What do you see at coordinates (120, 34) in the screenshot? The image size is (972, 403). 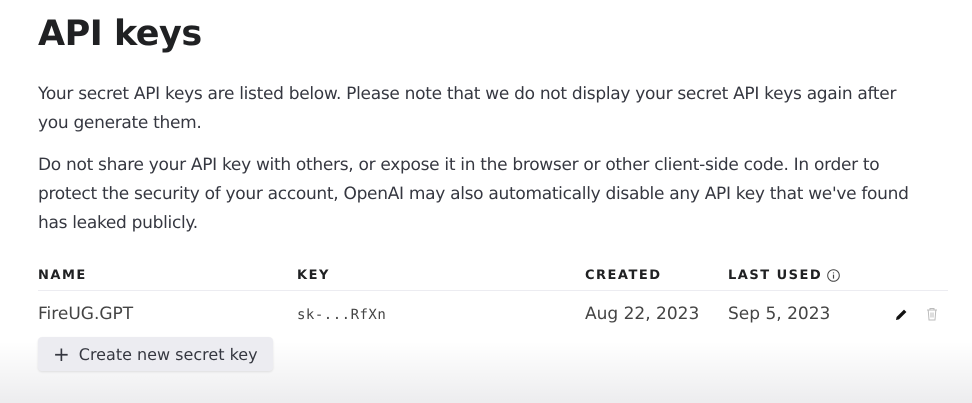 I see `page-title: API keys` at bounding box center [120, 34].